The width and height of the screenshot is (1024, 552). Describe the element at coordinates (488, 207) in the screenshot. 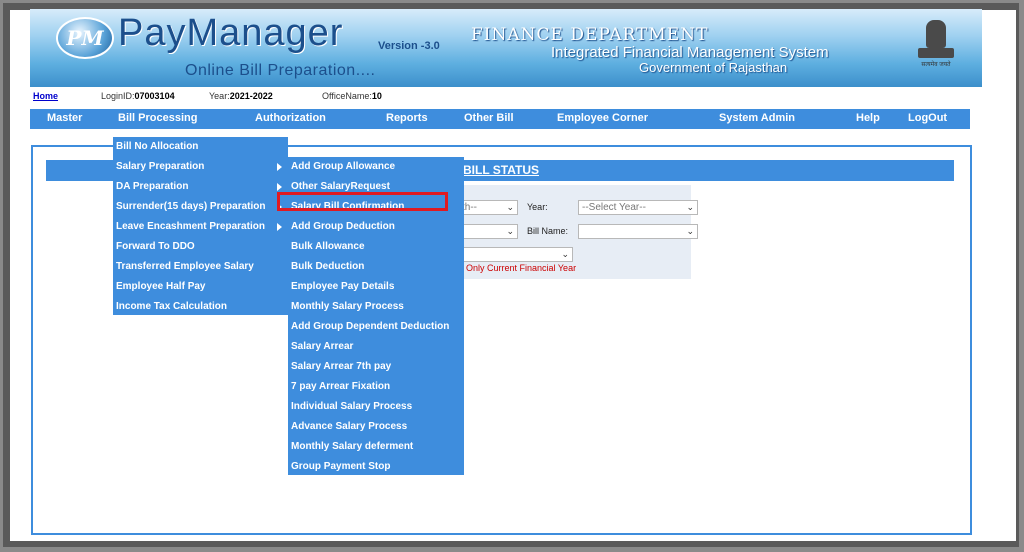

I see `month-select: th-- ⌄` at that location.